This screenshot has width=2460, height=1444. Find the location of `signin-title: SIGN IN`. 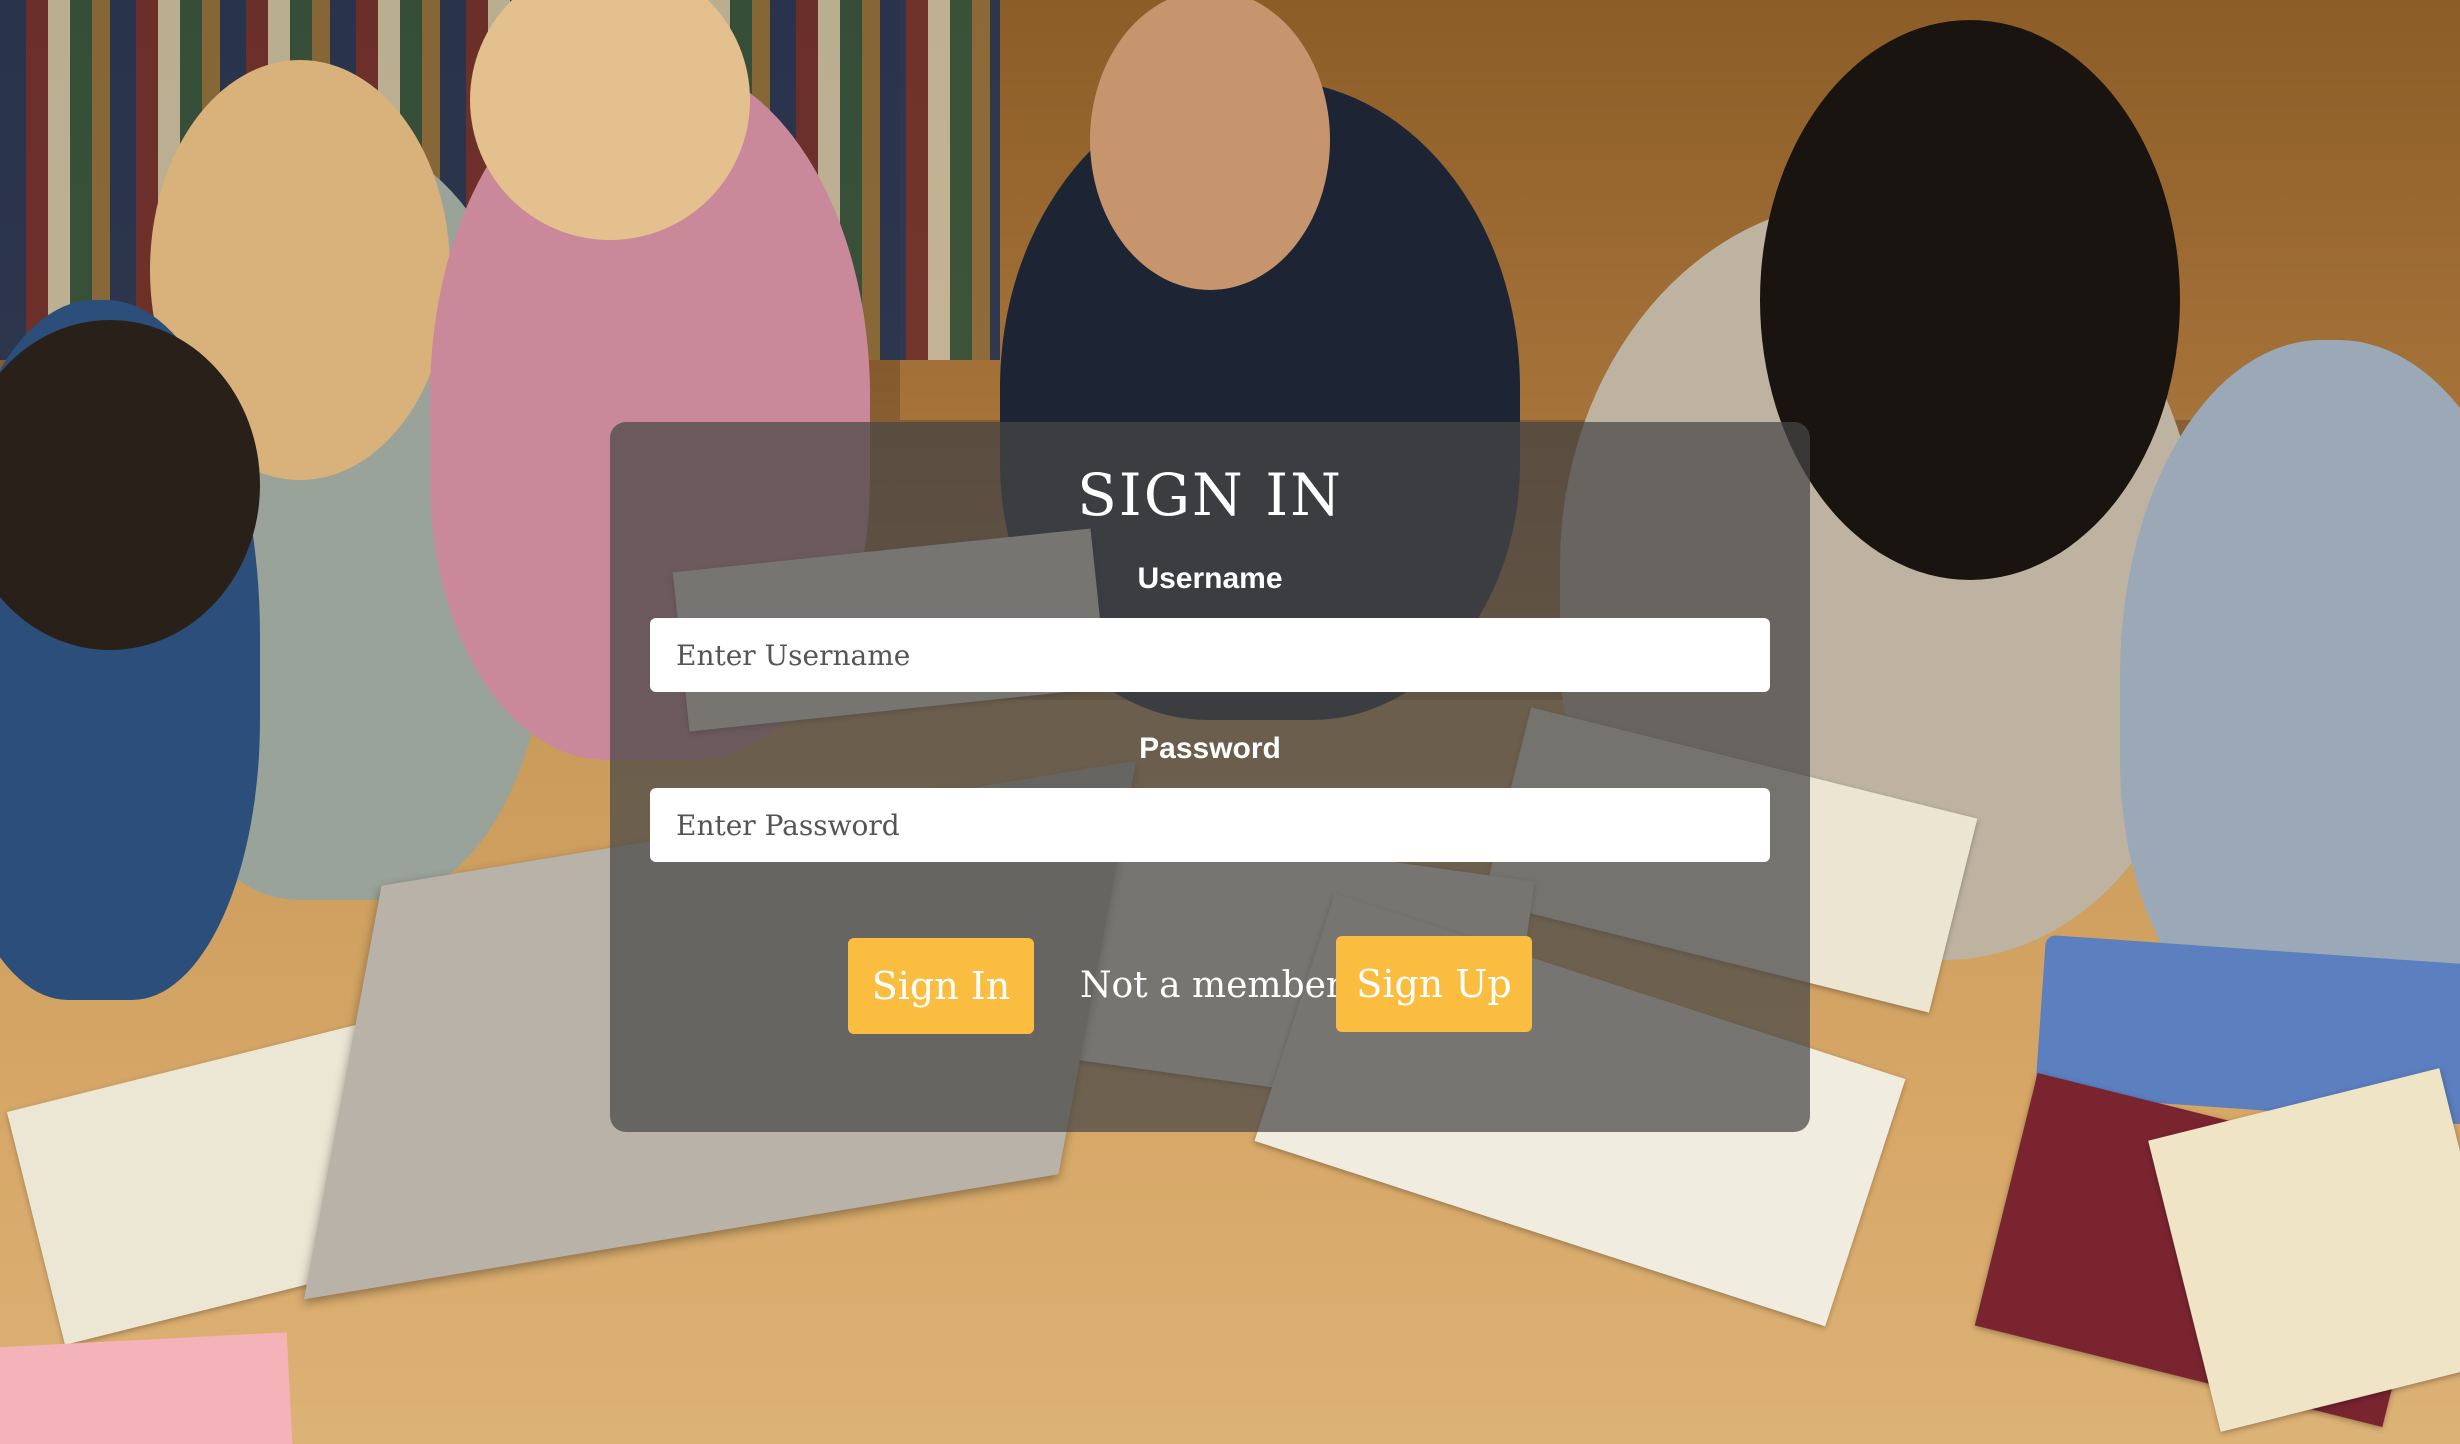

signin-title: SIGN IN is located at coordinates (1210, 495).